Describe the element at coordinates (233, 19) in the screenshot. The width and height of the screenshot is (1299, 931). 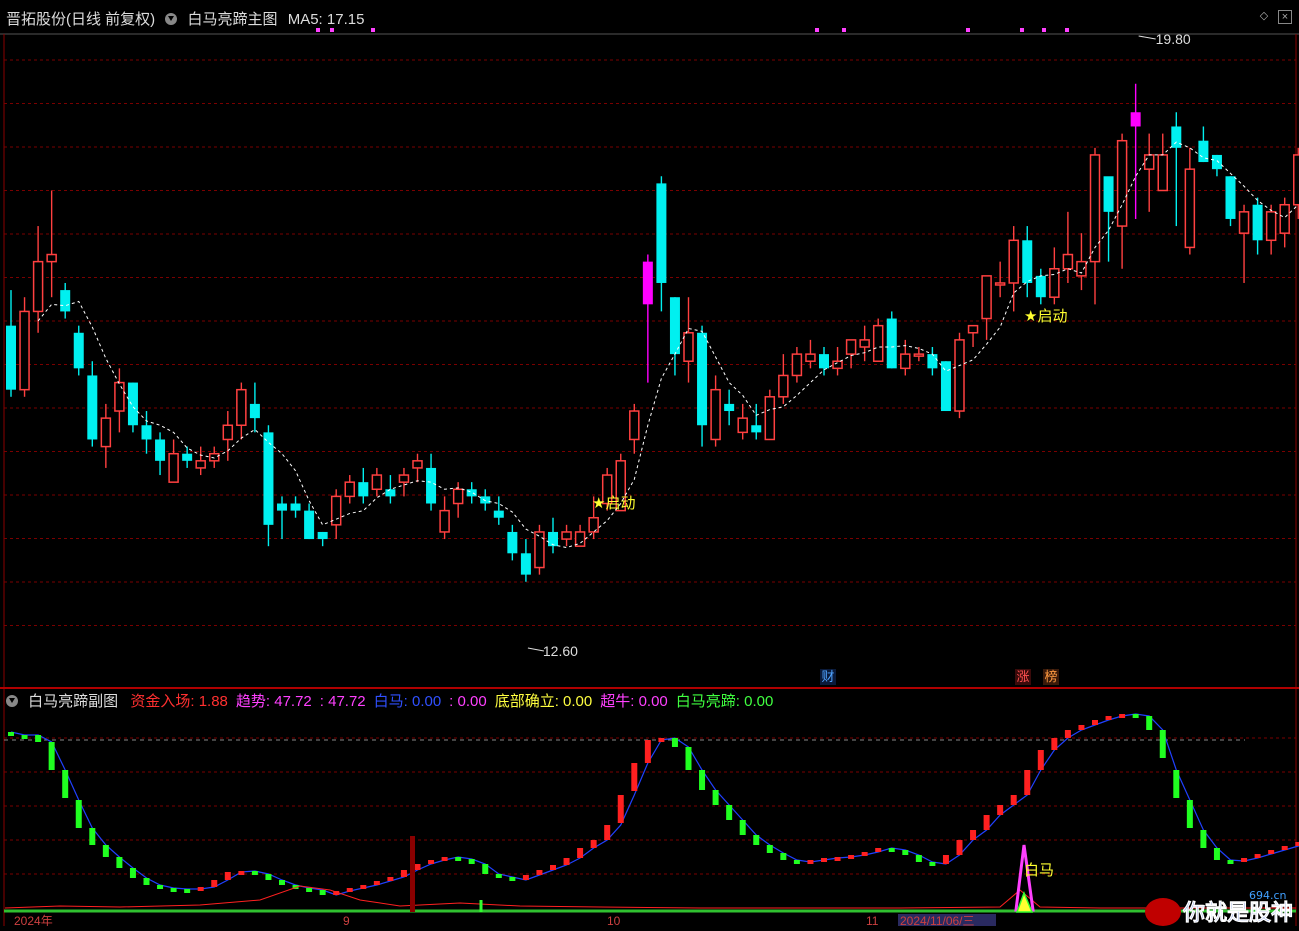
I see `indicator-name: 白马亮蹄主图` at that location.